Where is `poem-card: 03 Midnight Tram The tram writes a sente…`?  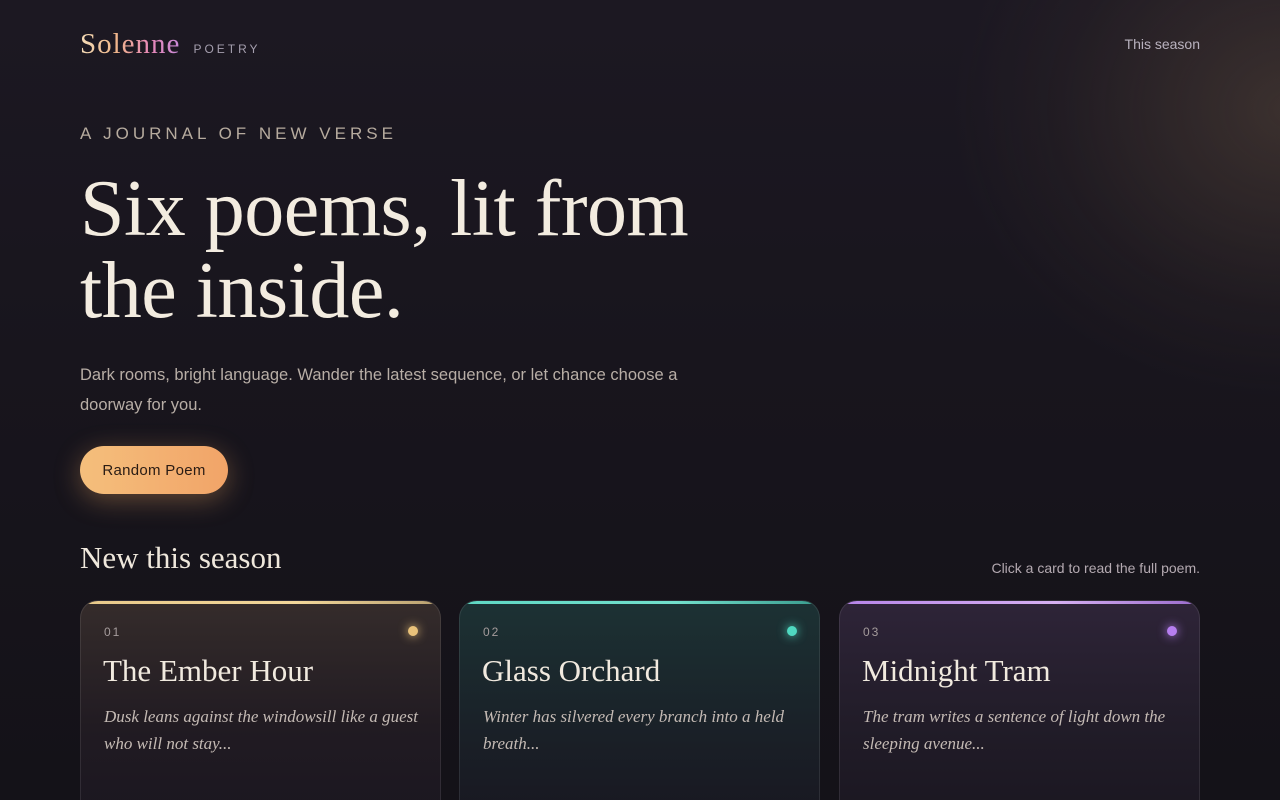 poem-card: 03 Midnight Tram The tram writes a sente… is located at coordinates (1019, 700).